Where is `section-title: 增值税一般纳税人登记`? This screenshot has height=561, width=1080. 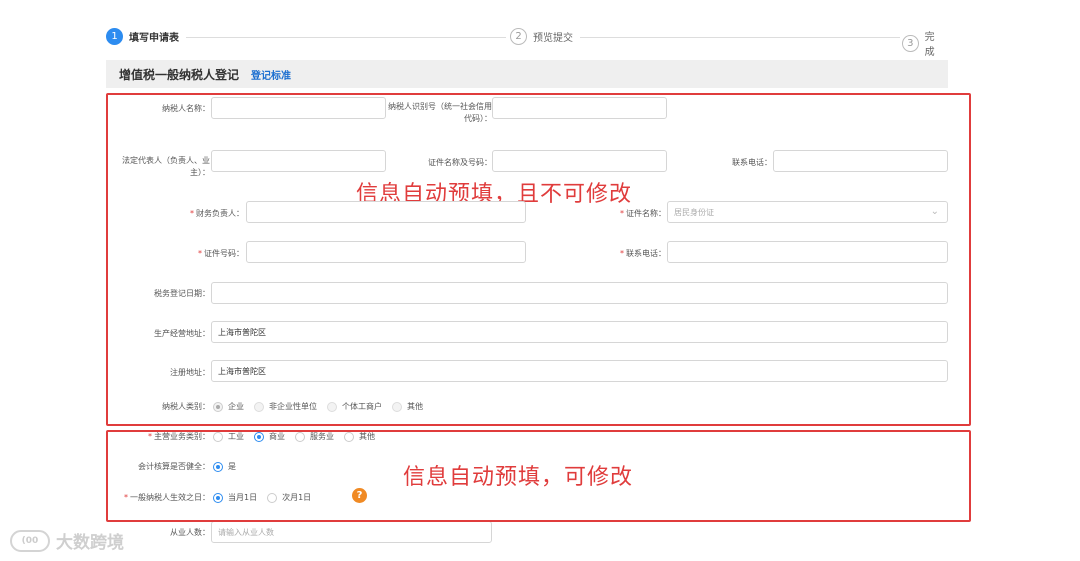
section-title: 增值税一般纳税人登记 is located at coordinates (179, 74).